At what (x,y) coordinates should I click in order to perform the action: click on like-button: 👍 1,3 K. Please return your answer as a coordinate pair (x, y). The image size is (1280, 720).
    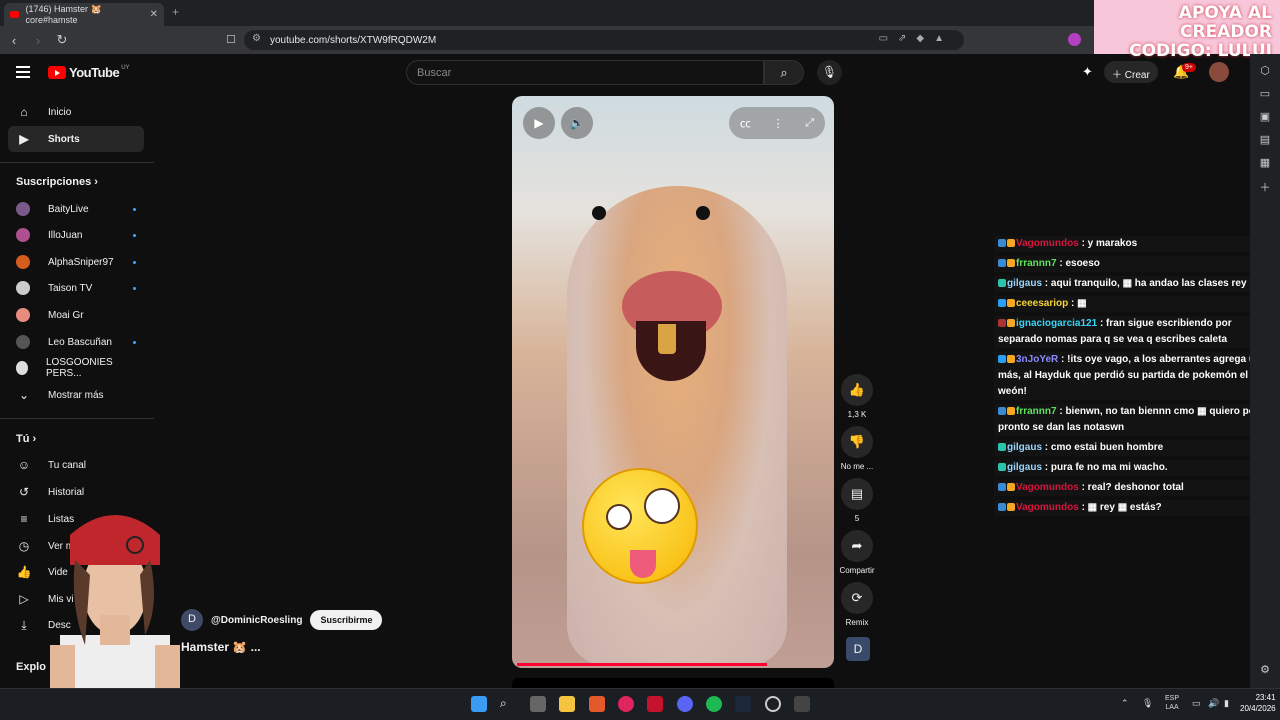
    Looking at the image, I should click on (857, 396).